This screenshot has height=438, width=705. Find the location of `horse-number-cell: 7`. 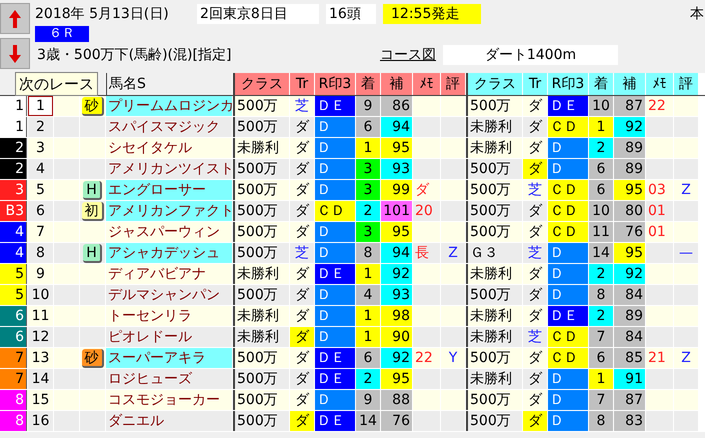

horse-number-cell: 7 is located at coordinates (40, 232).